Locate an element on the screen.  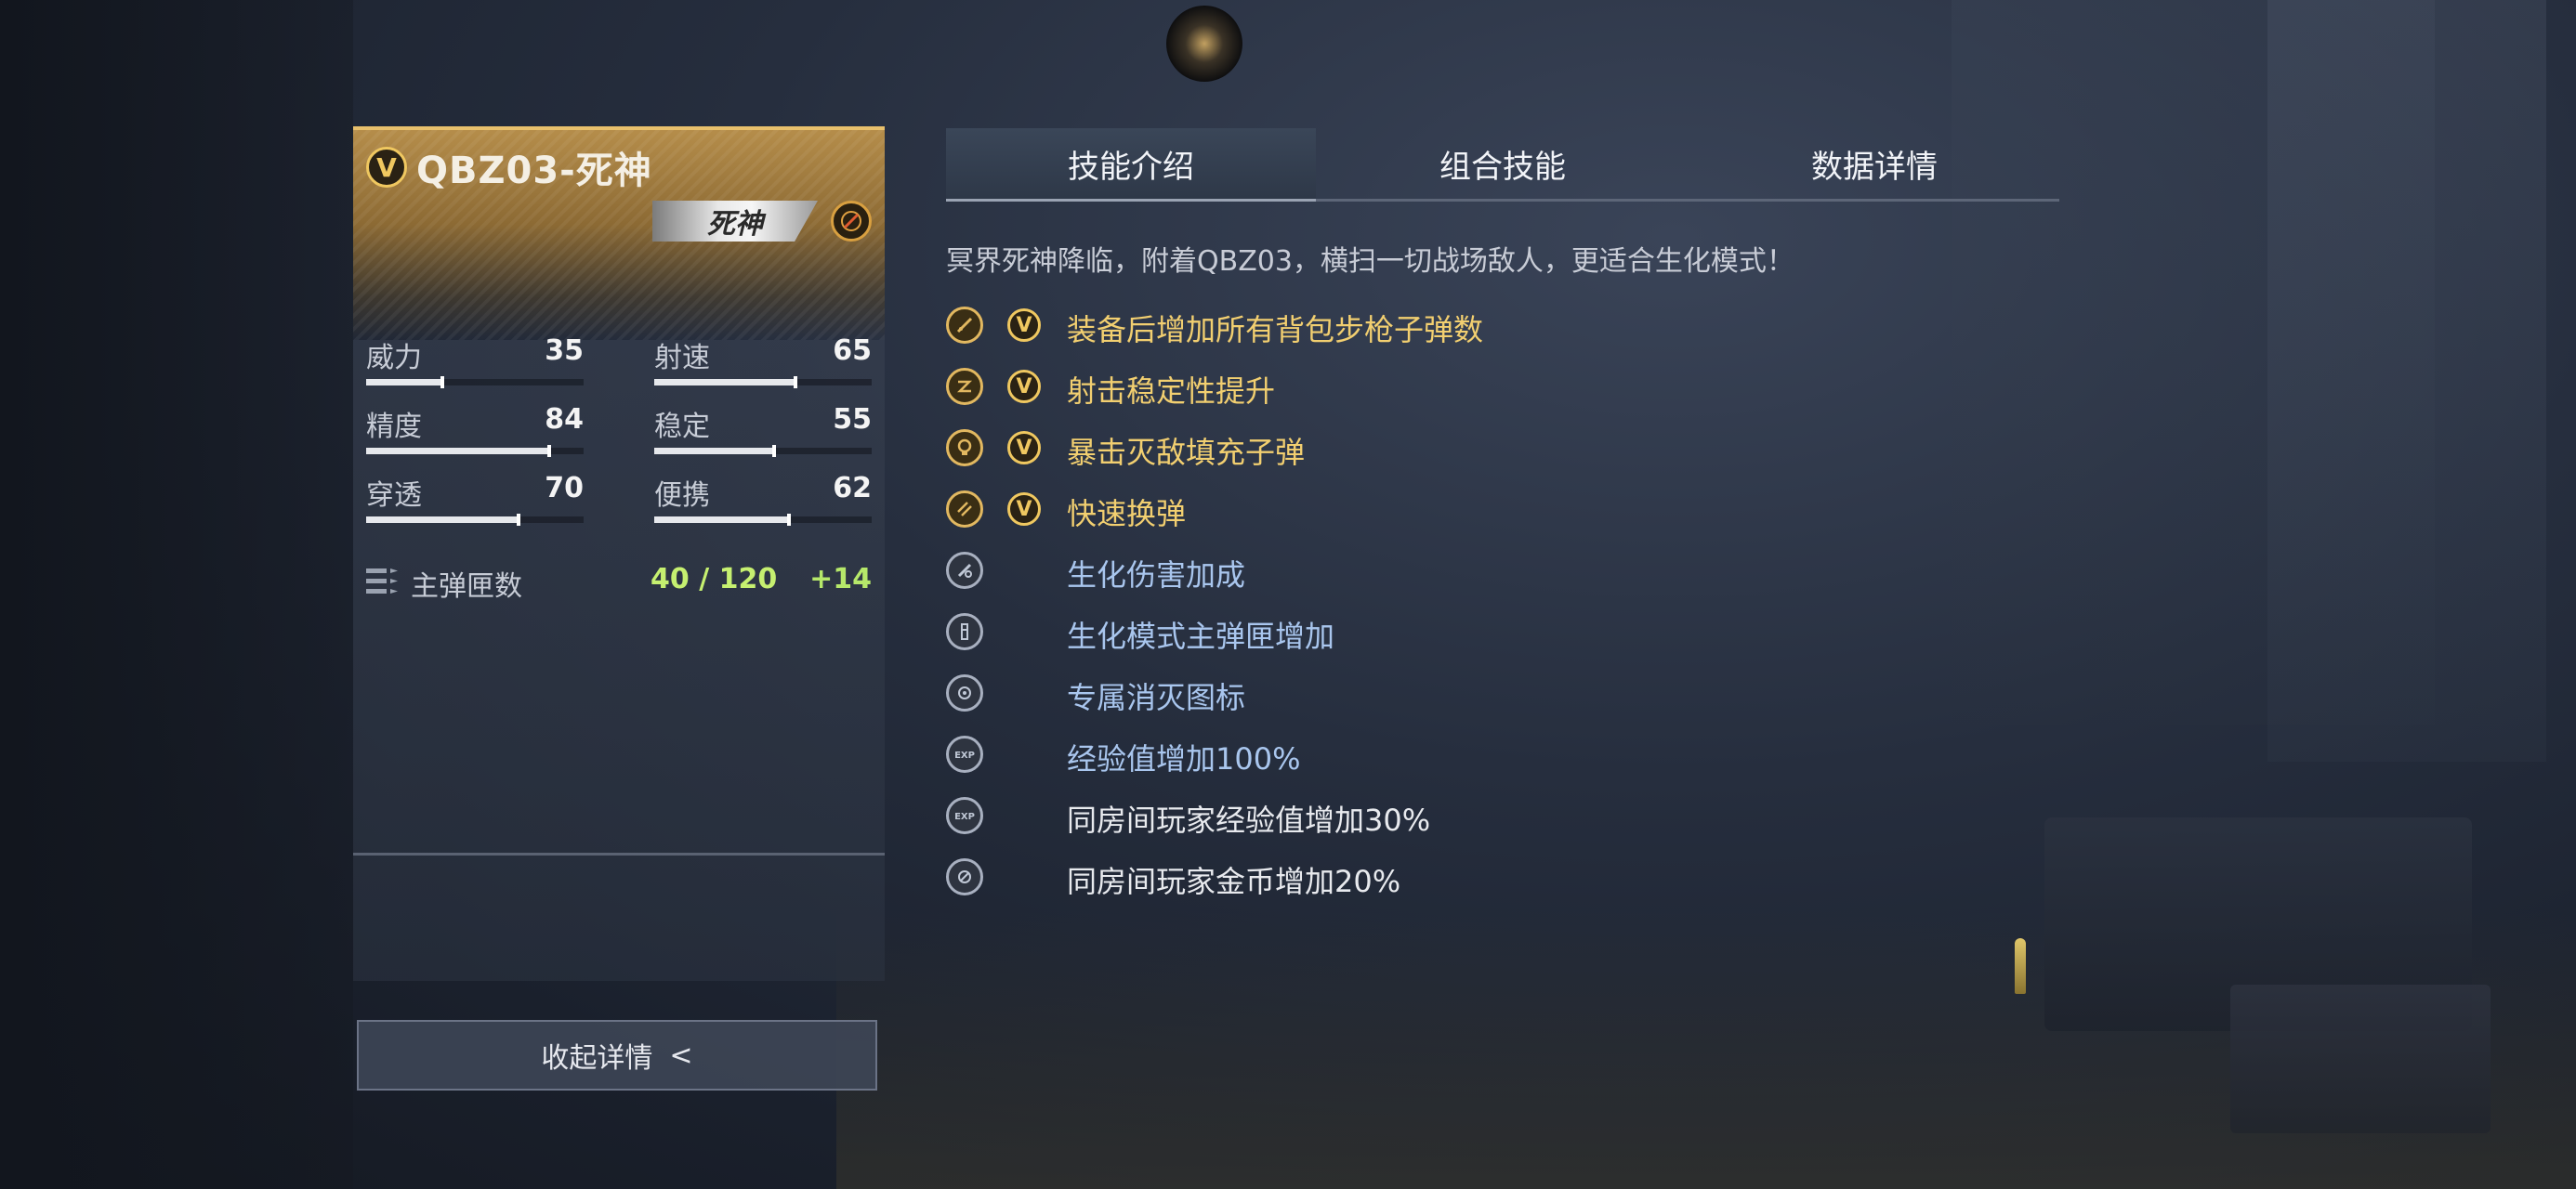
fast-reload-icon is located at coordinates (964, 509).